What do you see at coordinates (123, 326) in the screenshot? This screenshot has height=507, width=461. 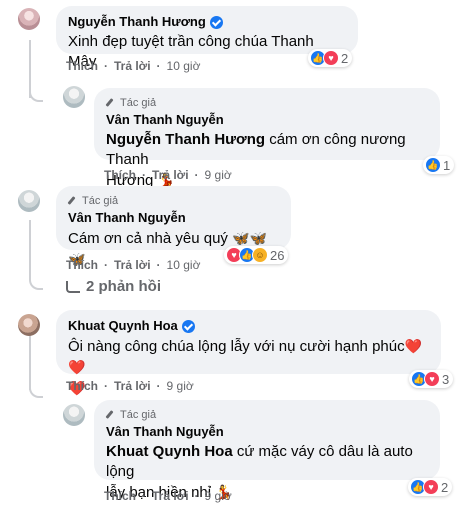 I see `commenter-name: Khuat Quynh Hoa` at bounding box center [123, 326].